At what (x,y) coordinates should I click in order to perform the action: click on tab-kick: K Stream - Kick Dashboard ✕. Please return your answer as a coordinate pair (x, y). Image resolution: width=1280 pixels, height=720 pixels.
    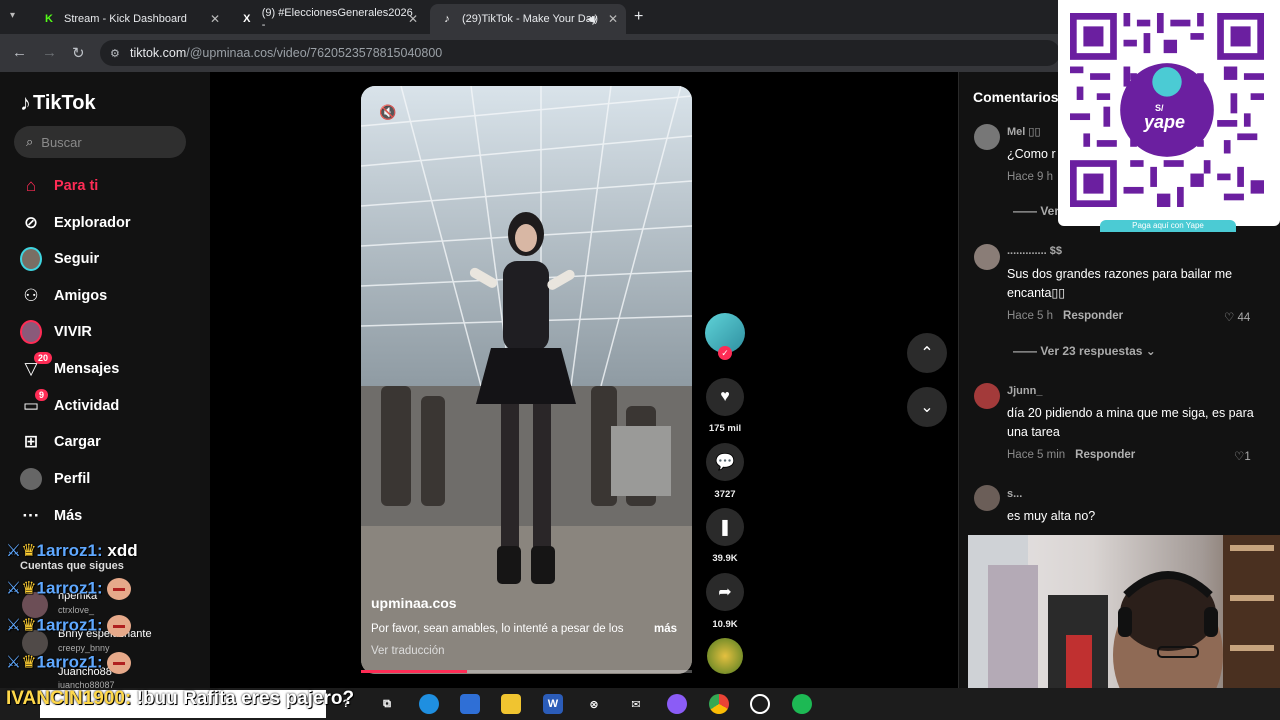
    Looking at the image, I should click on (130, 19).